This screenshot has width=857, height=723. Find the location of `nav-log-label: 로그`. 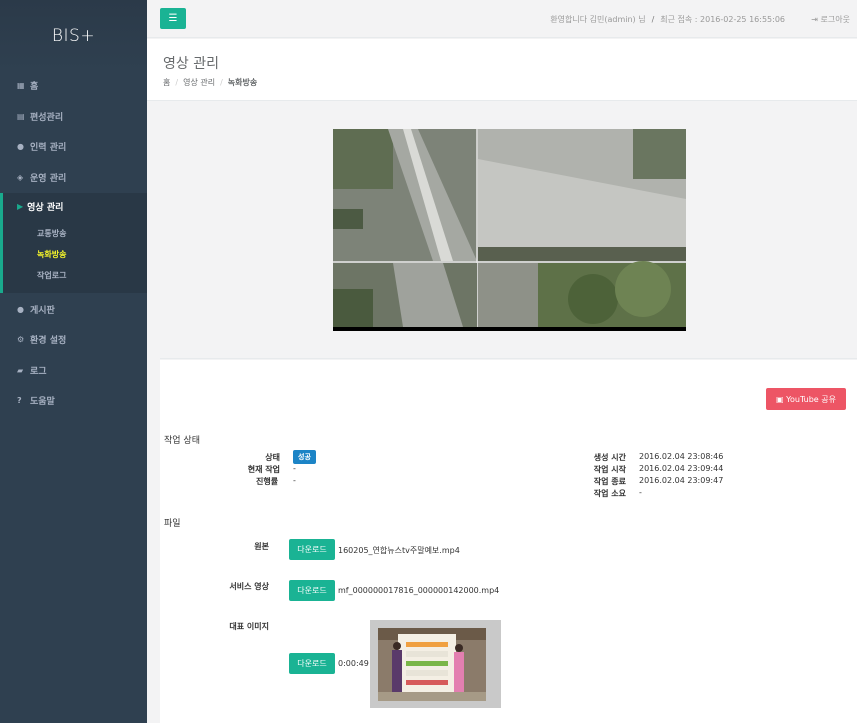

nav-log-label: 로그 is located at coordinates (38, 371).